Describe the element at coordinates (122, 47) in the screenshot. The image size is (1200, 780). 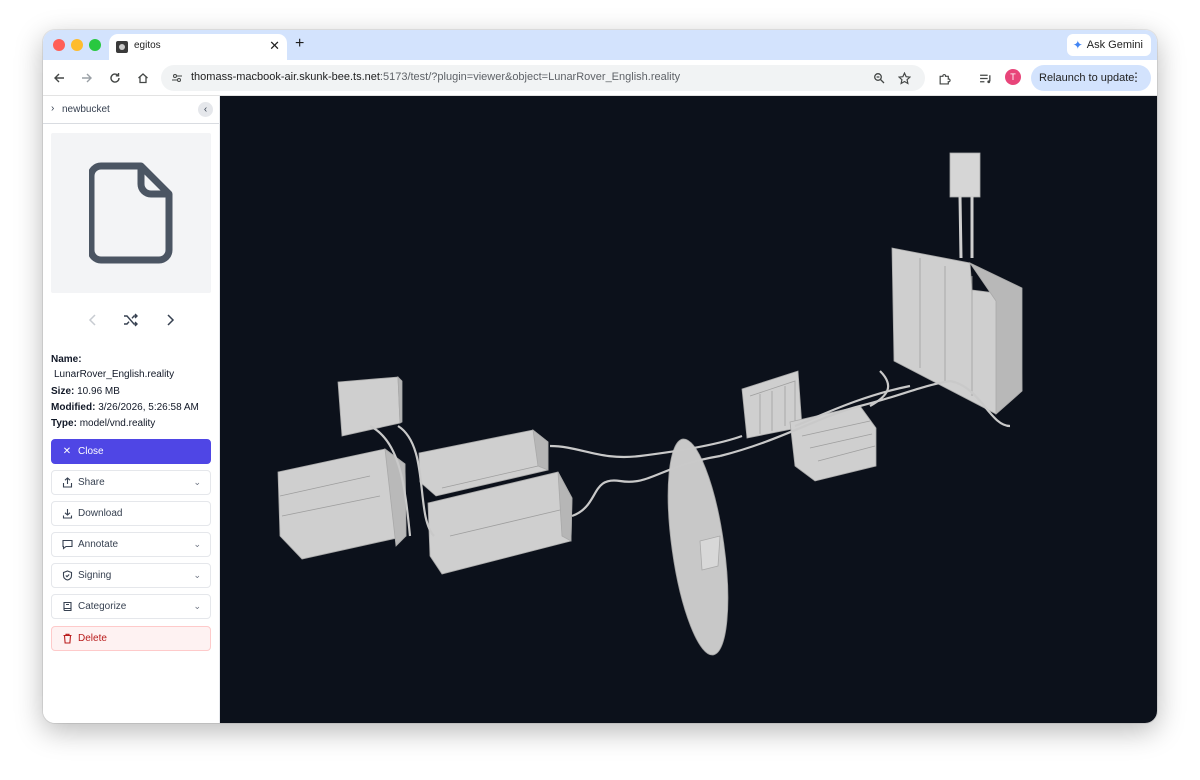
I see `favicon-icon` at that location.